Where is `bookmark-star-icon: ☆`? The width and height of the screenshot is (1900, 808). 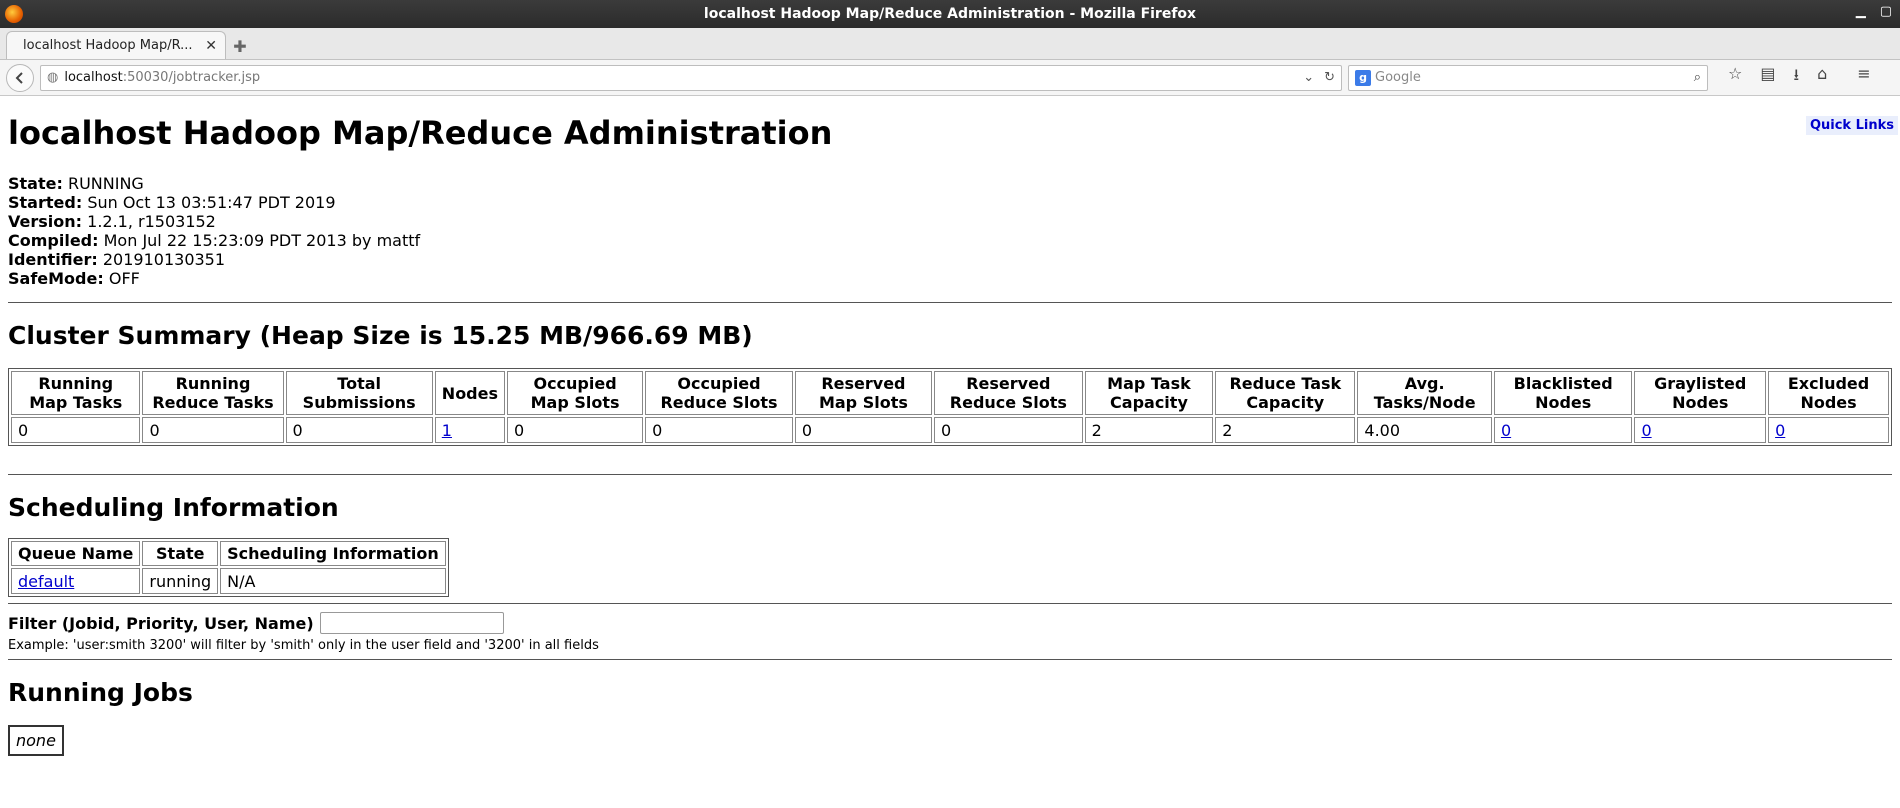
bookmark-star-icon: ☆ is located at coordinates (1735, 77).